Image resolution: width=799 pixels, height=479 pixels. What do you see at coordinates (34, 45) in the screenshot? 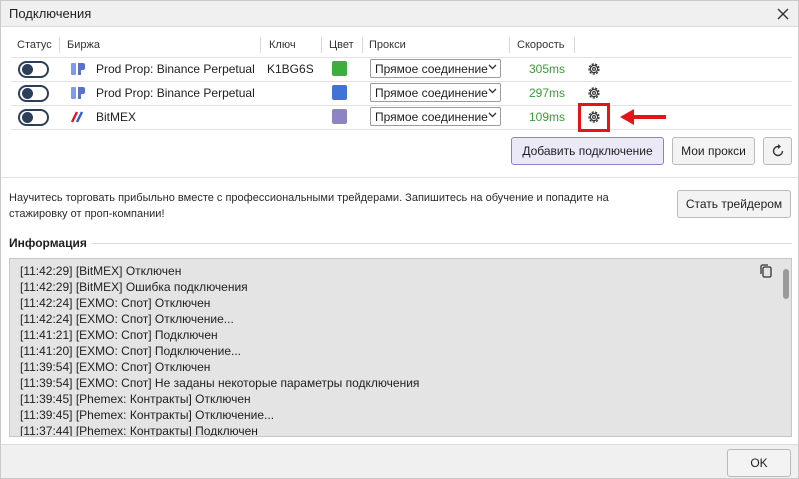
I see `header-status: Статус` at bounding box center [34, 45].